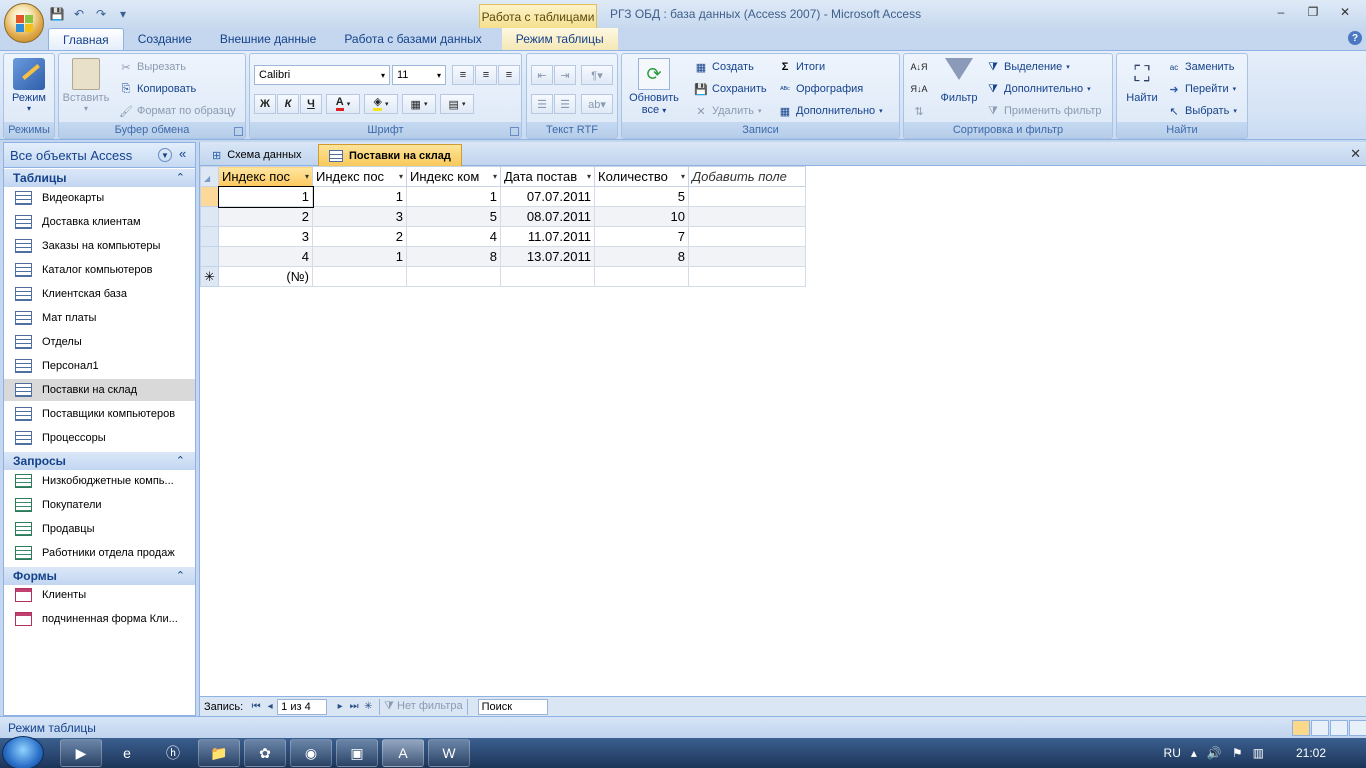  What do you see at coordinates (177, 111) in the screenshot?
I see `format-painter-button: 🖌 Формат по образцу` at bounding box center [177, 111].